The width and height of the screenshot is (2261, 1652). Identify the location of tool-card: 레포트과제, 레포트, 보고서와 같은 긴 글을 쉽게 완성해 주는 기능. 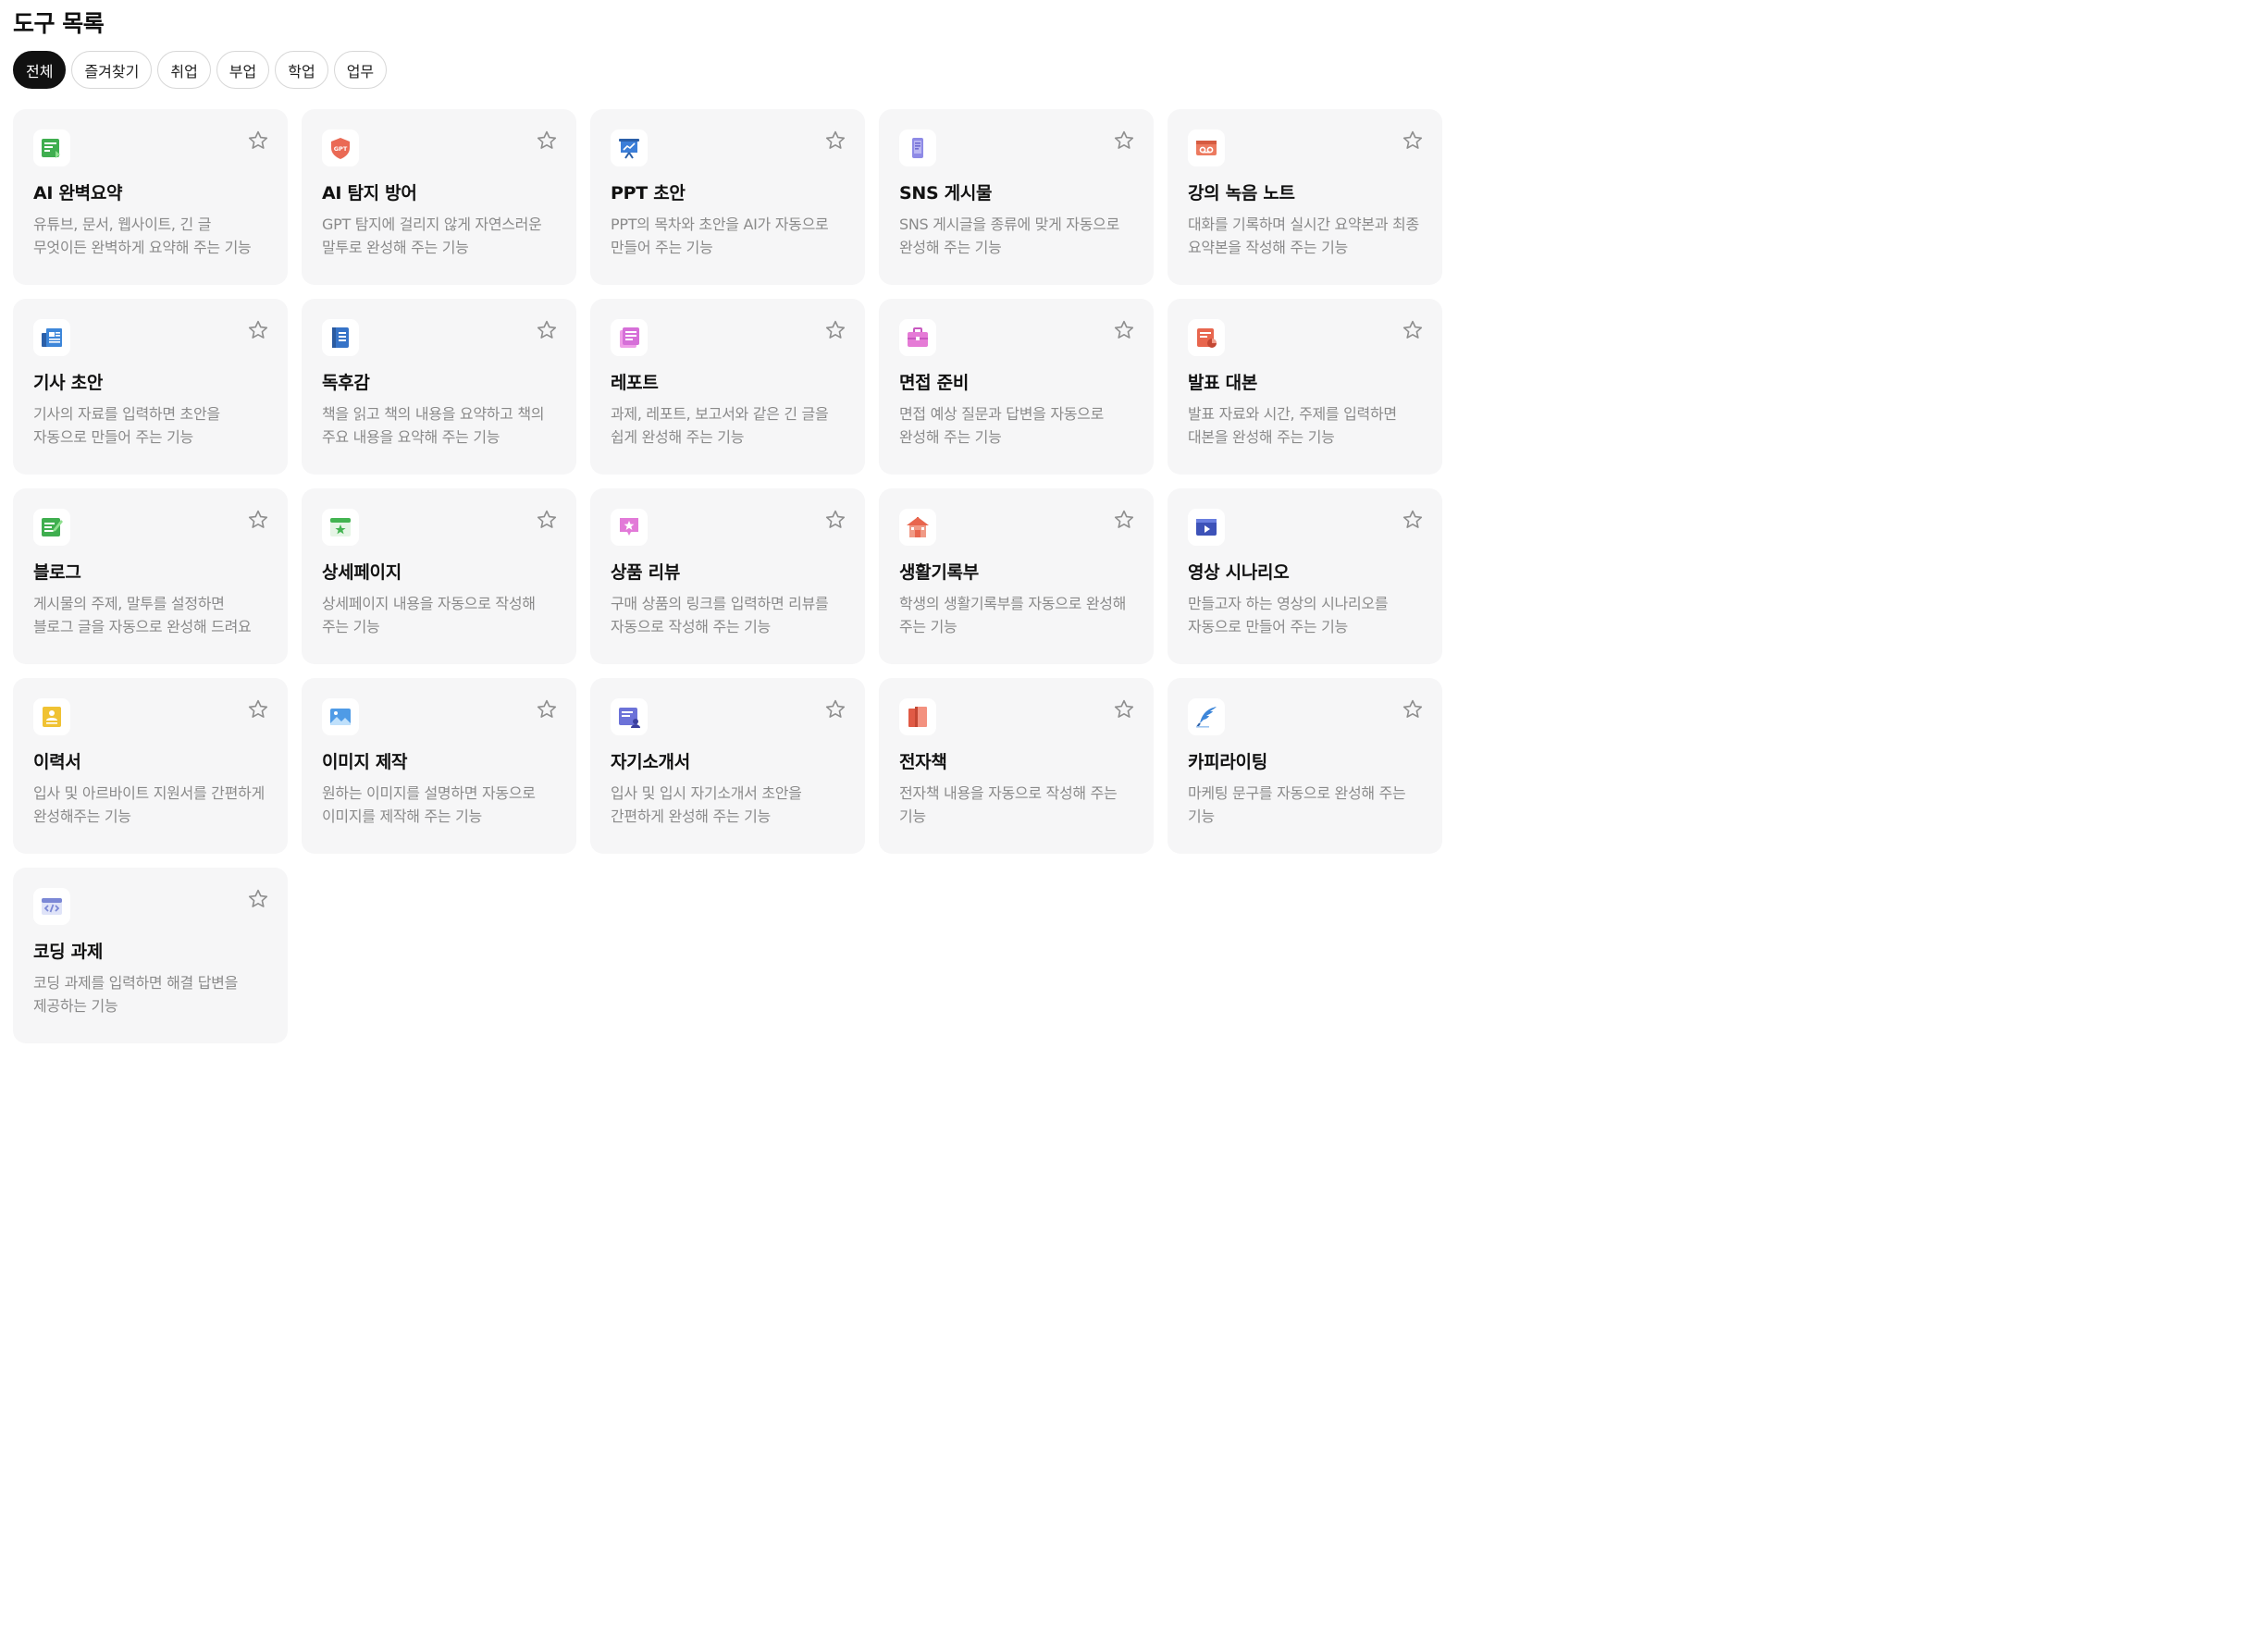
(728, 387).